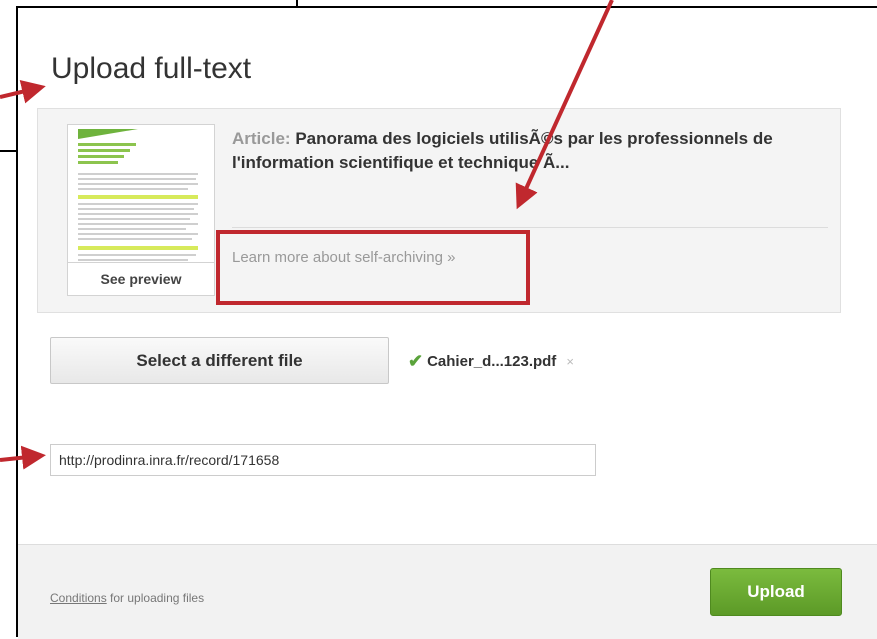  I want to click on article-thumbnail: See preview, so click(141, 210).